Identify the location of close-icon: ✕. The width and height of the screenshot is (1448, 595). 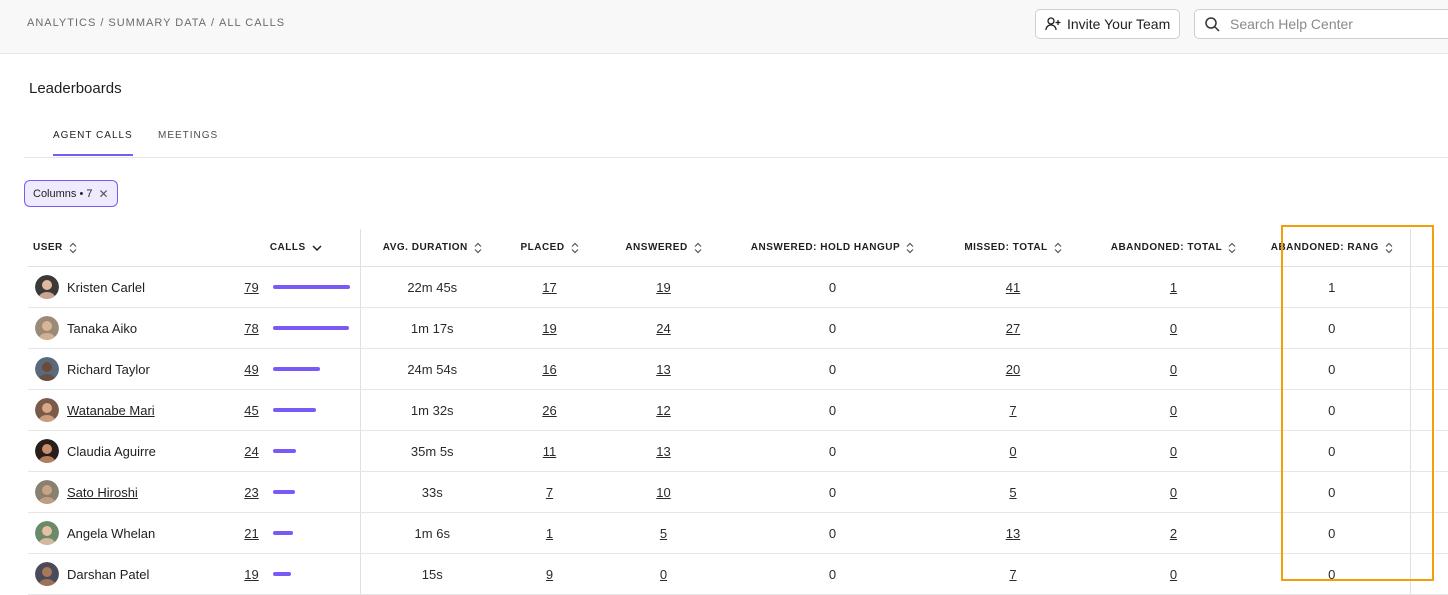
(104, 194).